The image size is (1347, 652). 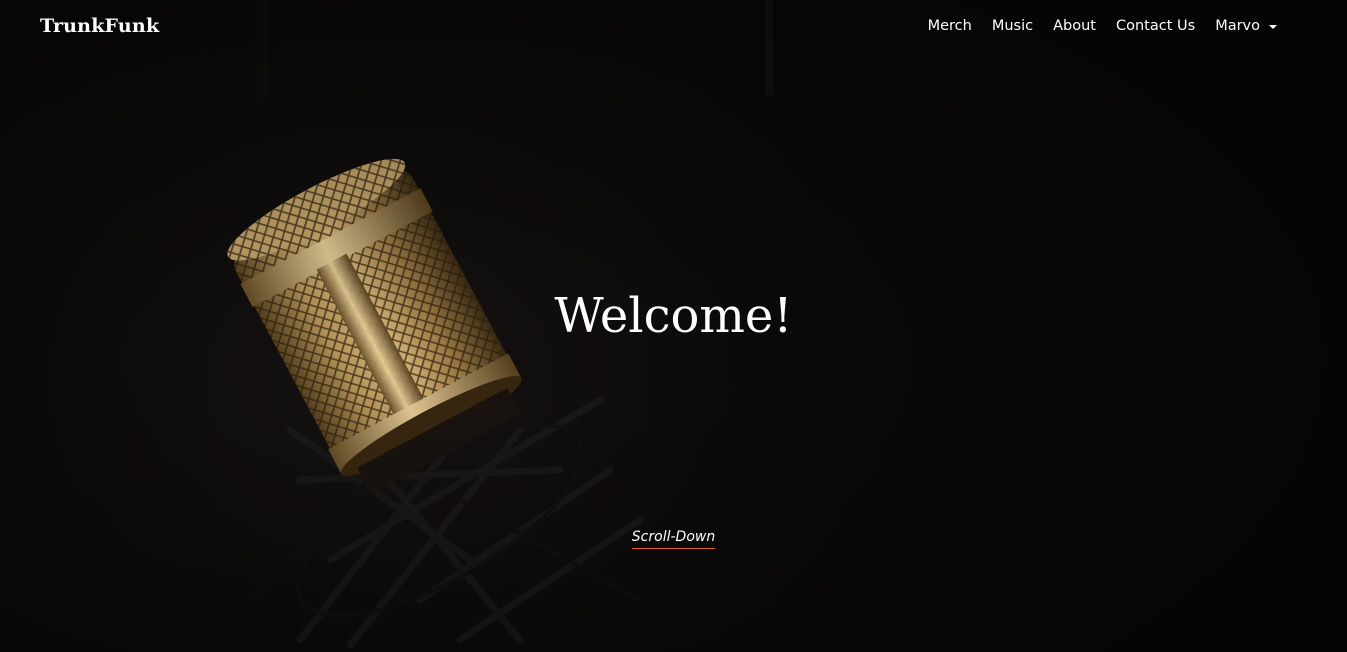 What do you see at coordinates (1074, 26) in the screenshot?
I see `nav-link-about: About` at bounding box center [1074, 26].